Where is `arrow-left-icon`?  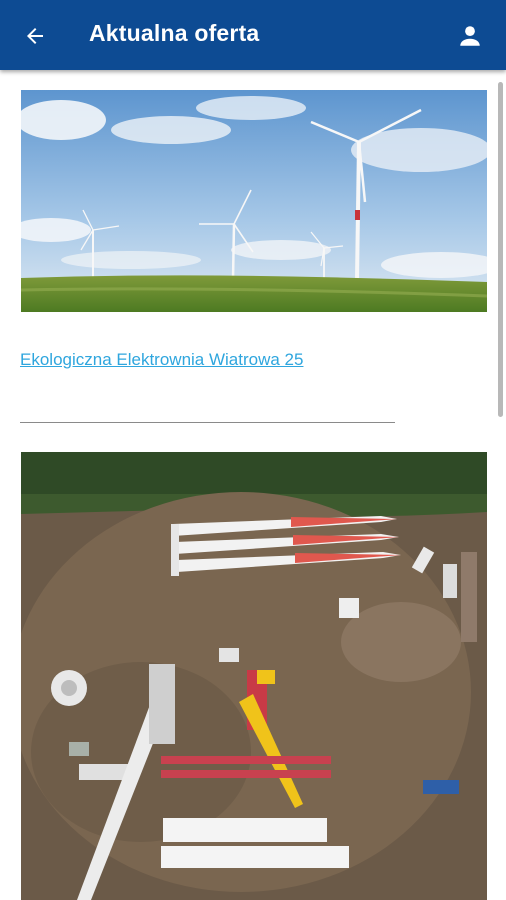 arrow-left-icon is located at coordinates (35, 36).